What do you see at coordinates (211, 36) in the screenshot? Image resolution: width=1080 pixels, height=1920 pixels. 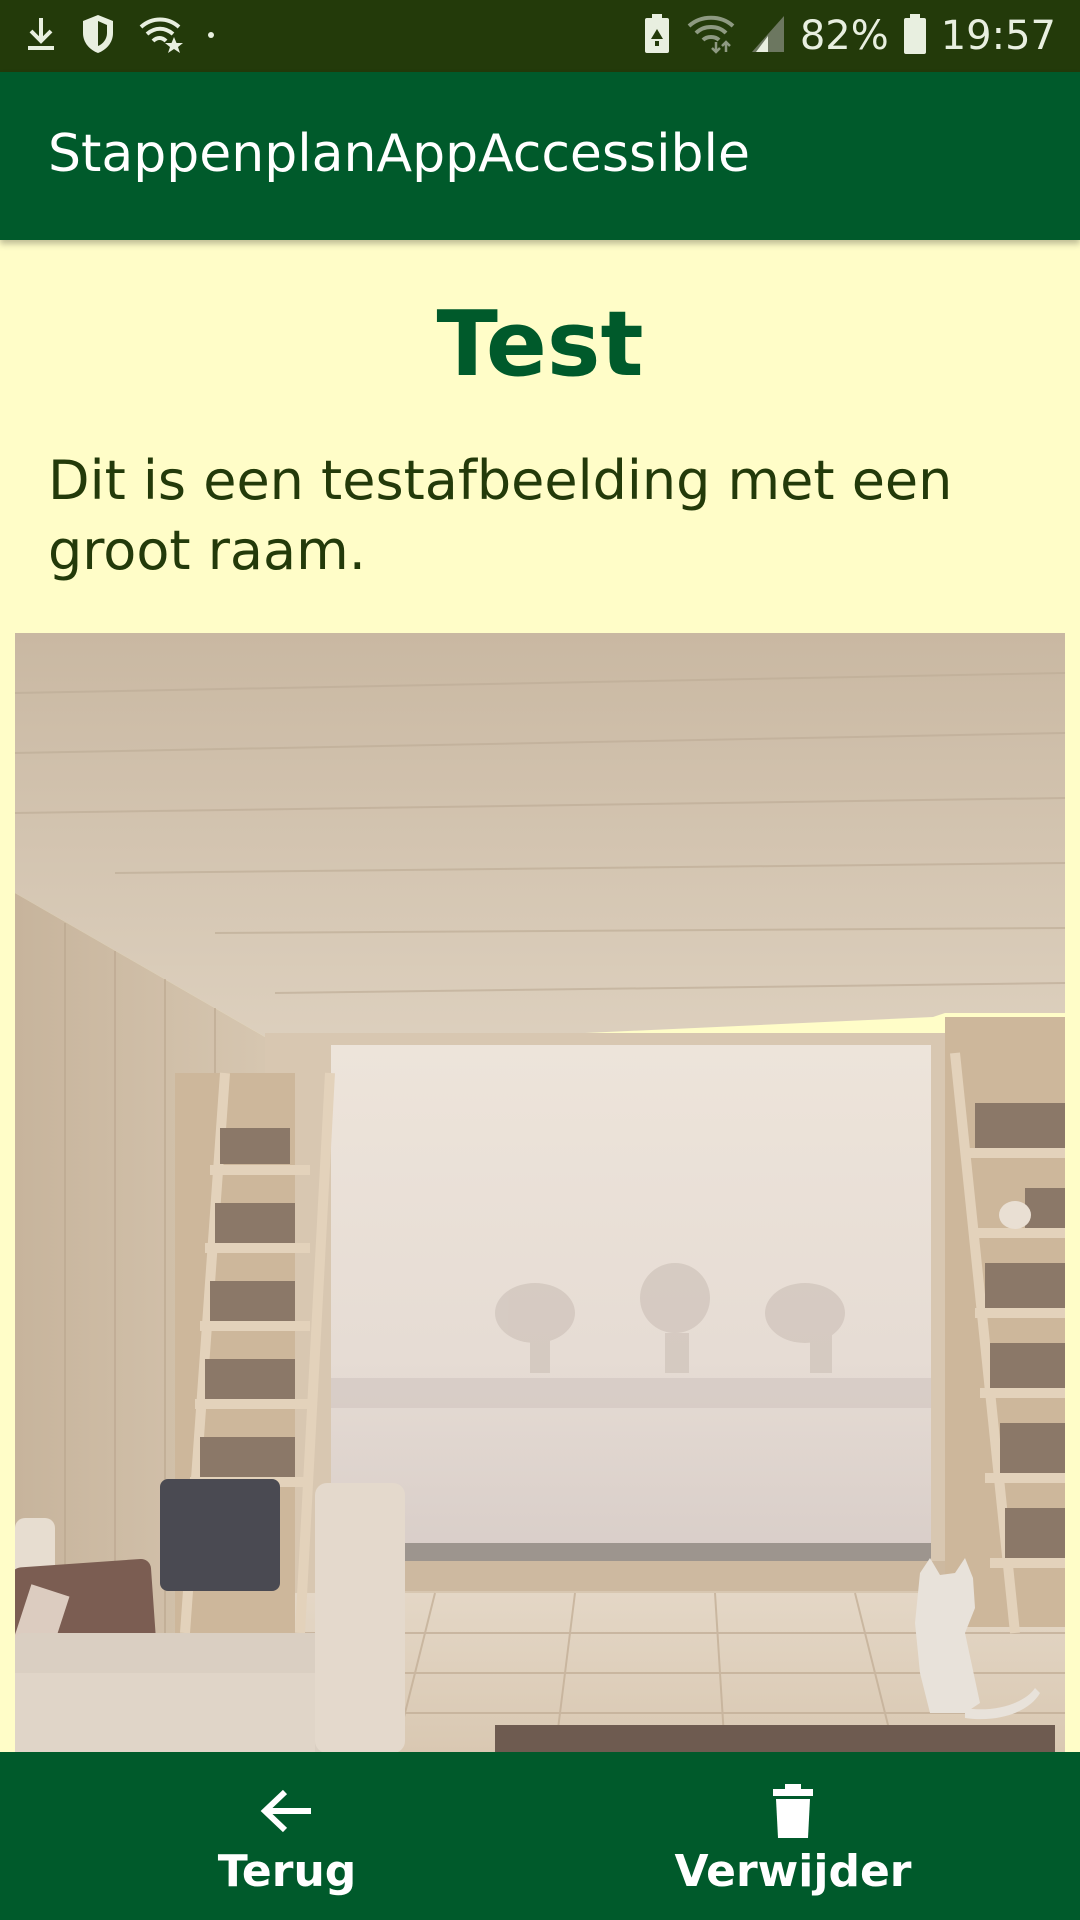 I see `dot-icon` at bounding box center [211, 36].